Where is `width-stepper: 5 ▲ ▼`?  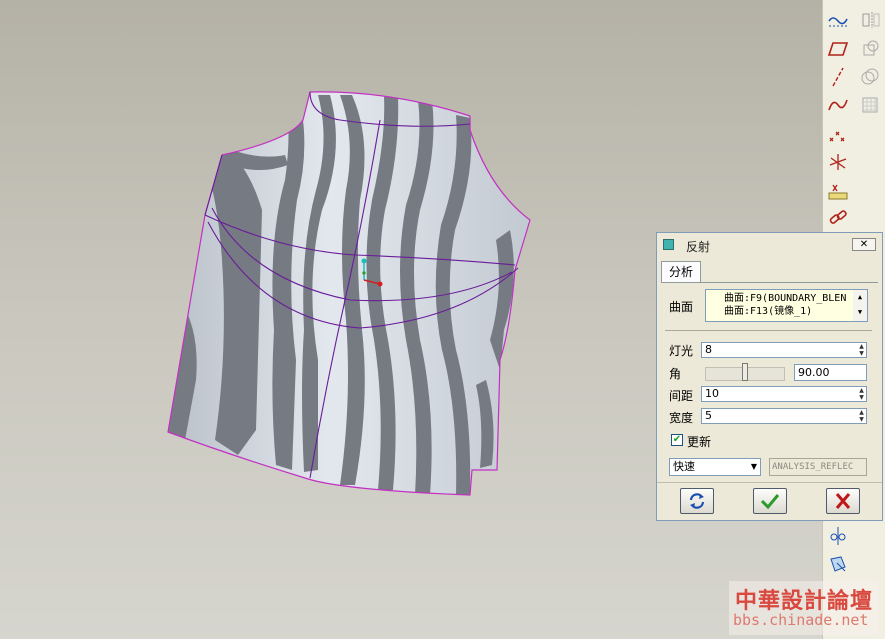 width-stepper: 5 ▲ ▼ is located at coordinates (784, 416).